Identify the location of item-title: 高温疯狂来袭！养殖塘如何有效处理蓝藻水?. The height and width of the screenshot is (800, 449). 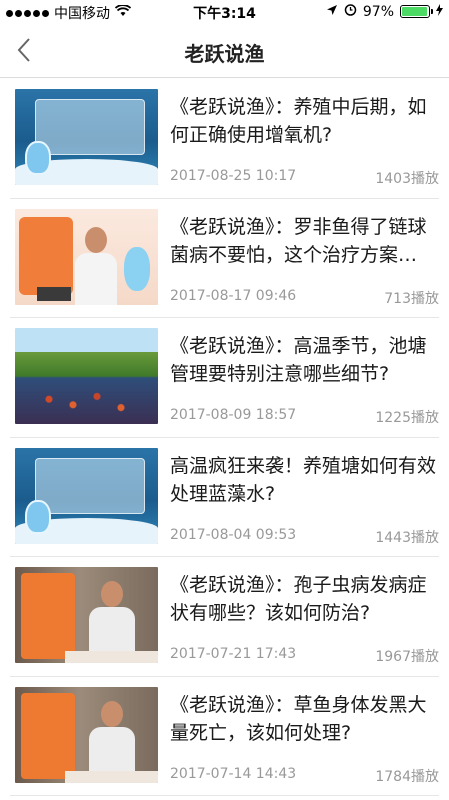
(305, 480).